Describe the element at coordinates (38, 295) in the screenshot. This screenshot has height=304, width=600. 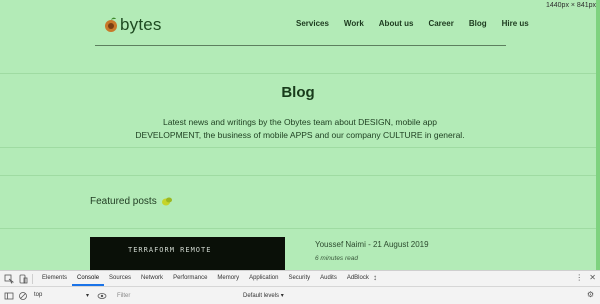
I see `context-value: top` at that location.